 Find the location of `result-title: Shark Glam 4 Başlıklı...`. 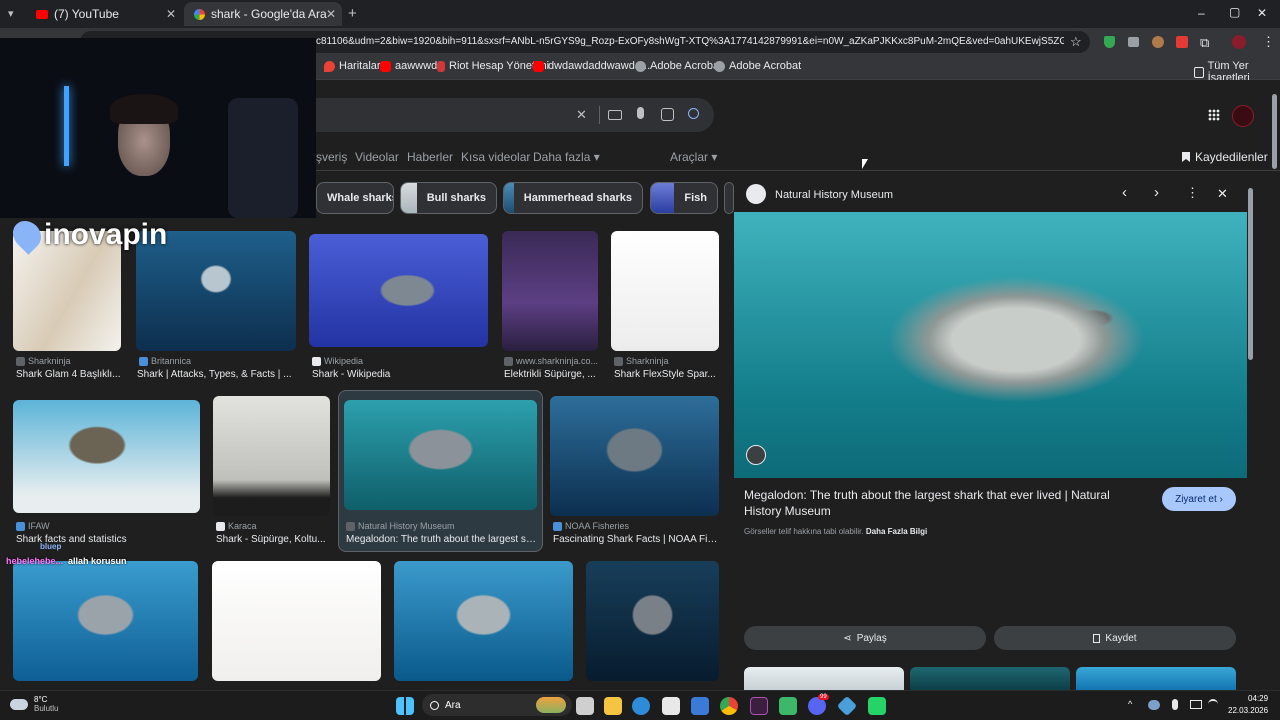

result-title: Shark Glam 4 Başlıklı... is located at coordinates (68, 374).